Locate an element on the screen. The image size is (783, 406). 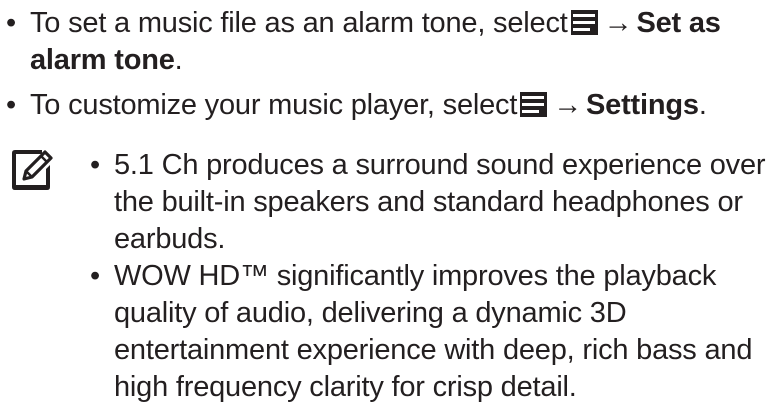
customize-prefix: To customize your music player, select is located at coordinates (274, 105).